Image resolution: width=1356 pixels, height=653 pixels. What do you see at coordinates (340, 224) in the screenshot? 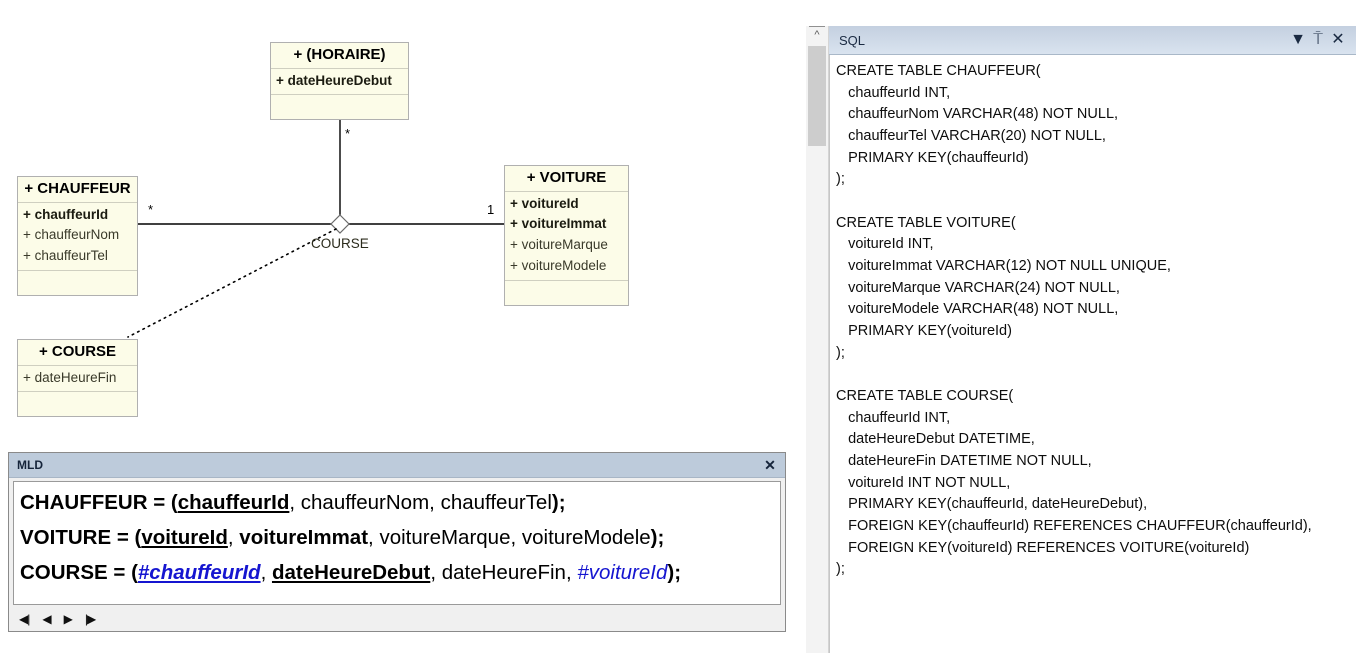
I see `association-diamond` at bounding box center [340, 224].